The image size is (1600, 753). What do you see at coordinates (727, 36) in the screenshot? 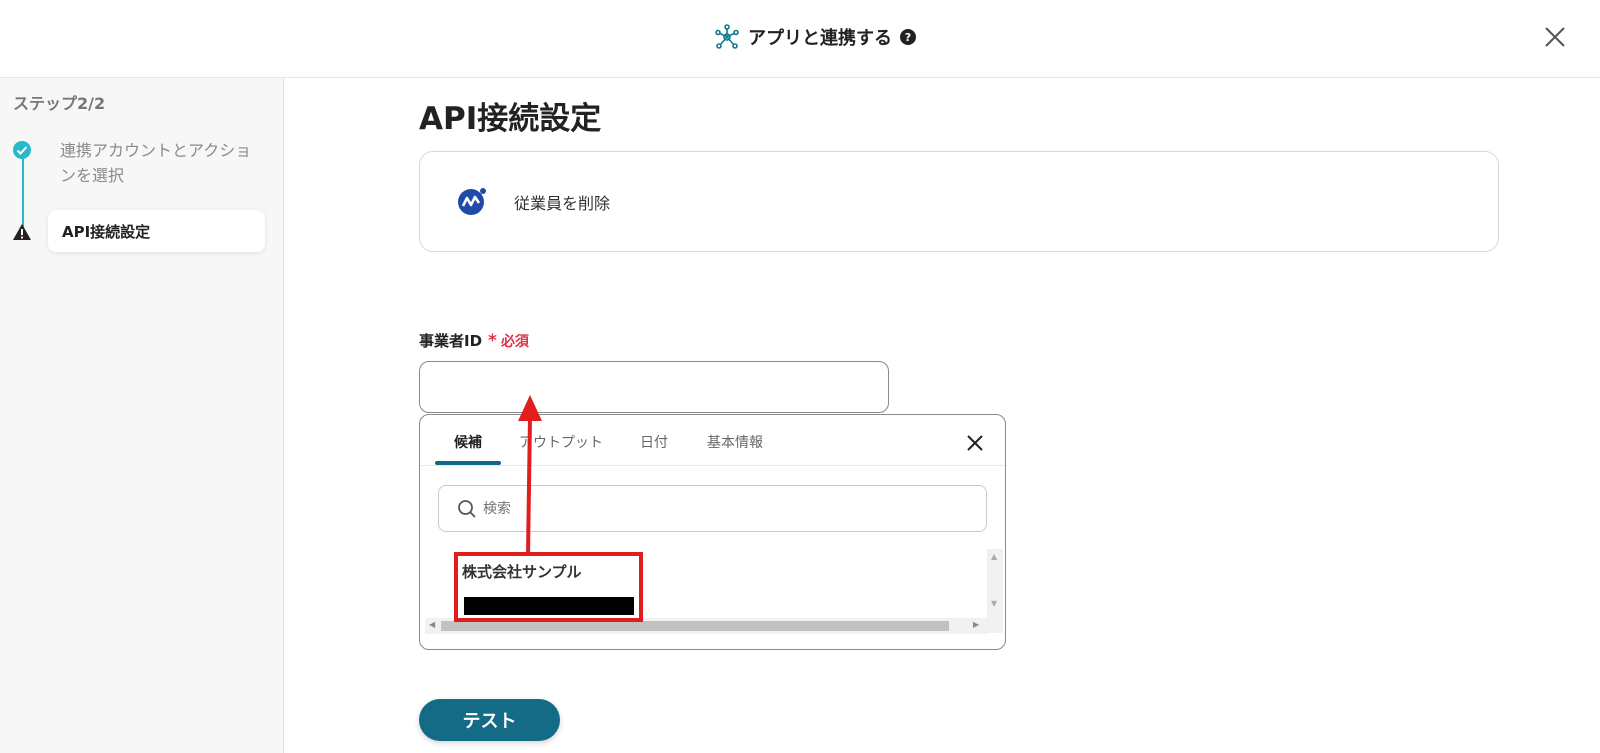
I see `integration-icon` at bounding box center [727, 36].